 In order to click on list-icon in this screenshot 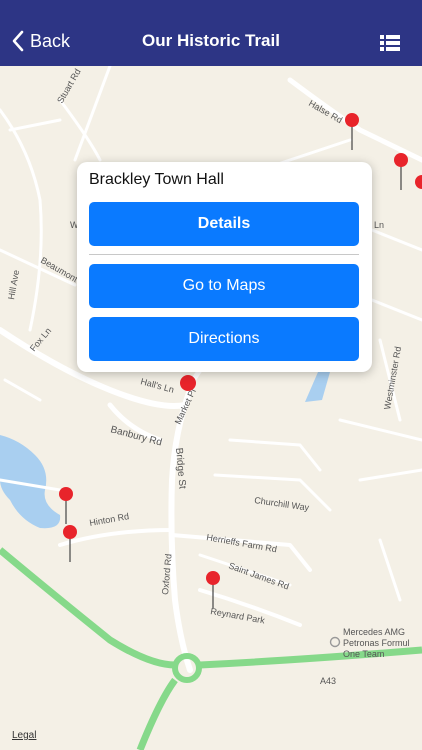, I will do `click(390, 43)`.